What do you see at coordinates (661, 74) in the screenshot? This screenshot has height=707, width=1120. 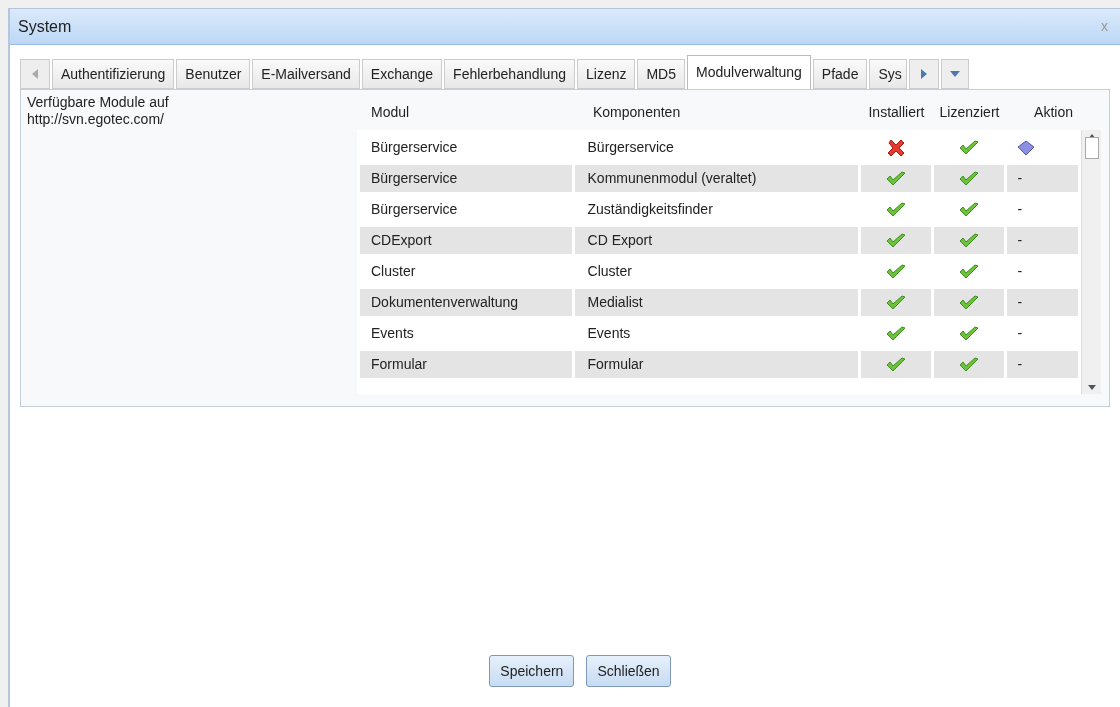 I see `tab: MD5` at bounding box center [661, 74].